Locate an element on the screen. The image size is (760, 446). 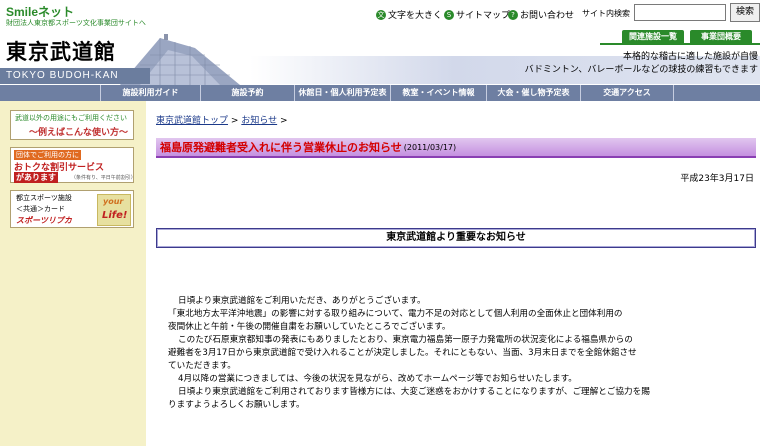
document-date: 平成23年3月17日 is located at coordinates (717, 179).